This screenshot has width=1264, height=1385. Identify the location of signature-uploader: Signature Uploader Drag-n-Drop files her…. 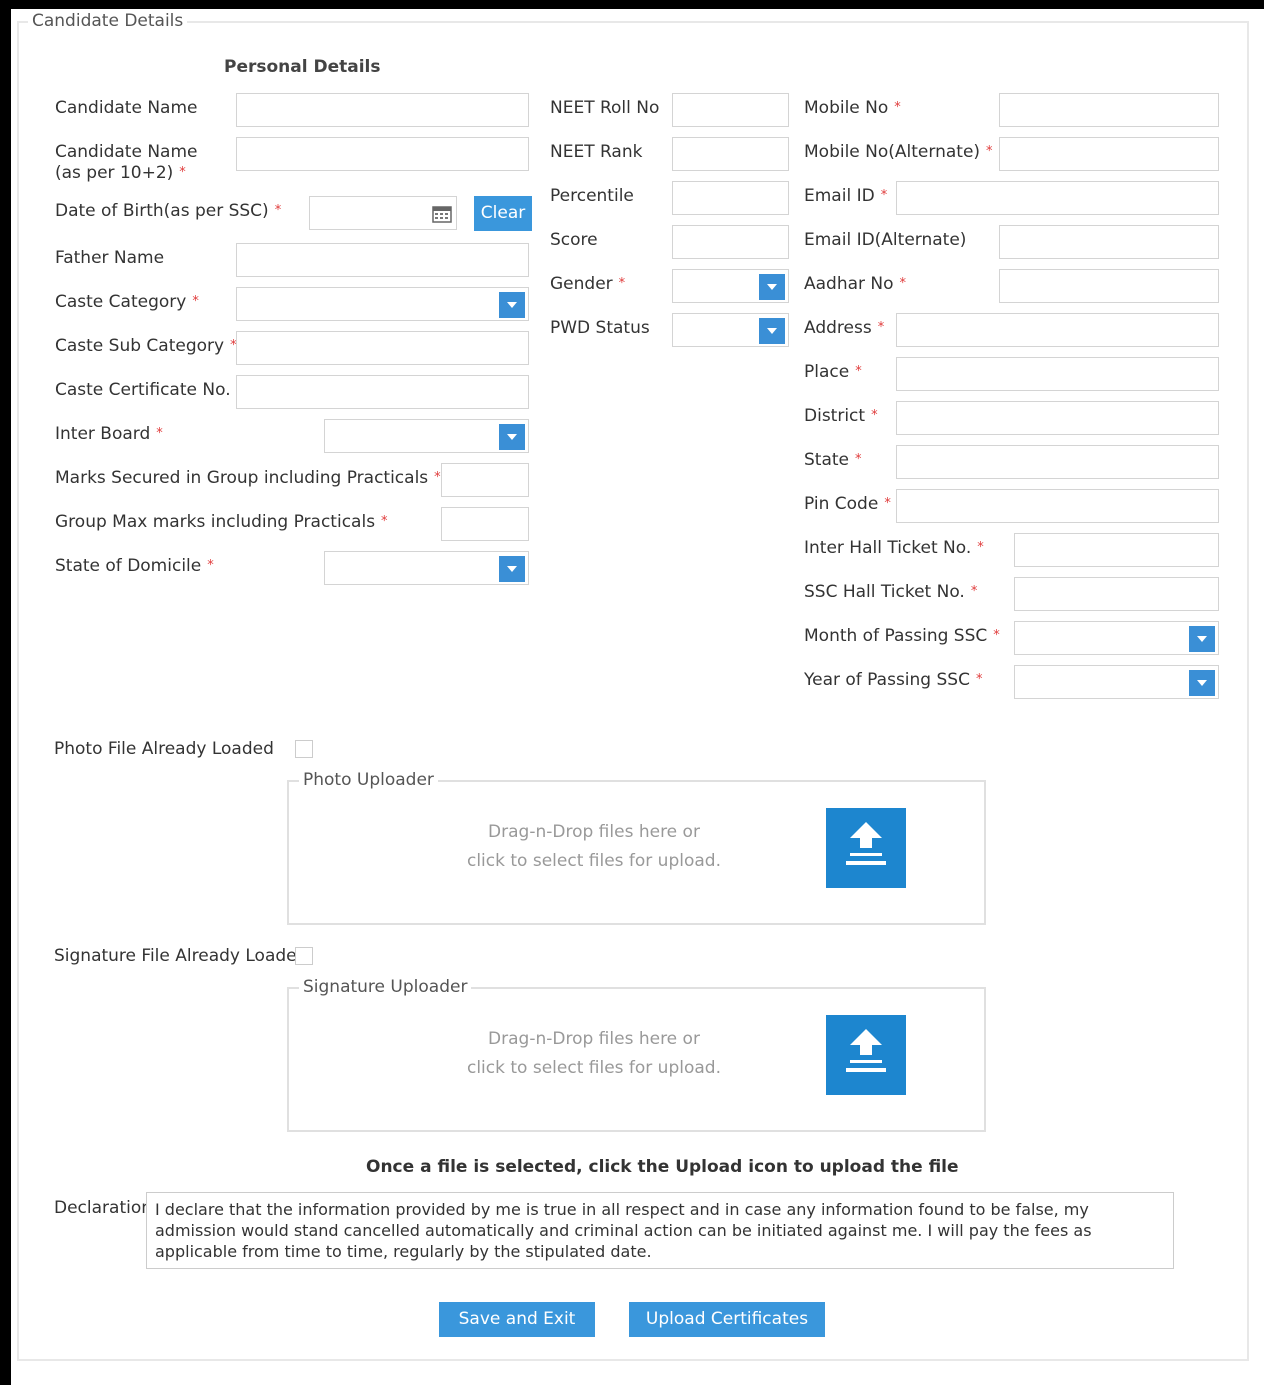
(636, 1054).